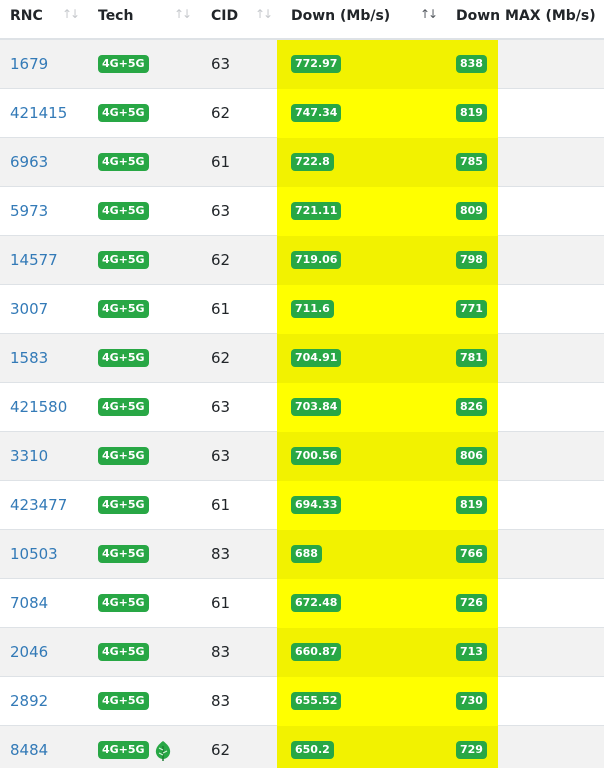 The height and width of the screenshot is (768, 604). What do you see at coordinates (115, 19) in the screenshot?
I see `column-header-tech: Tech` at bounding box center [115, 19].